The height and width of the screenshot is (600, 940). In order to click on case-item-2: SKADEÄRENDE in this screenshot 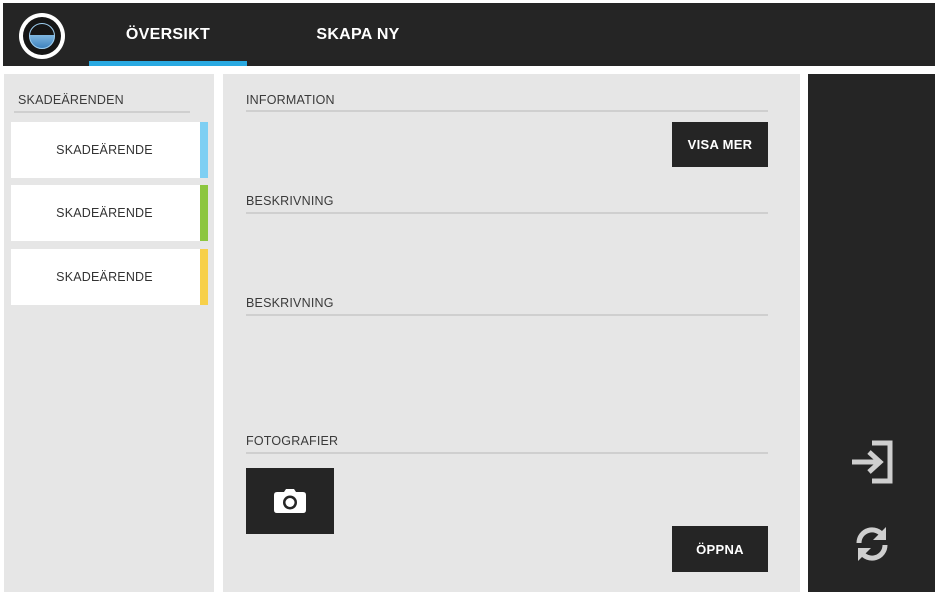, I will do `click(109, 213)`.